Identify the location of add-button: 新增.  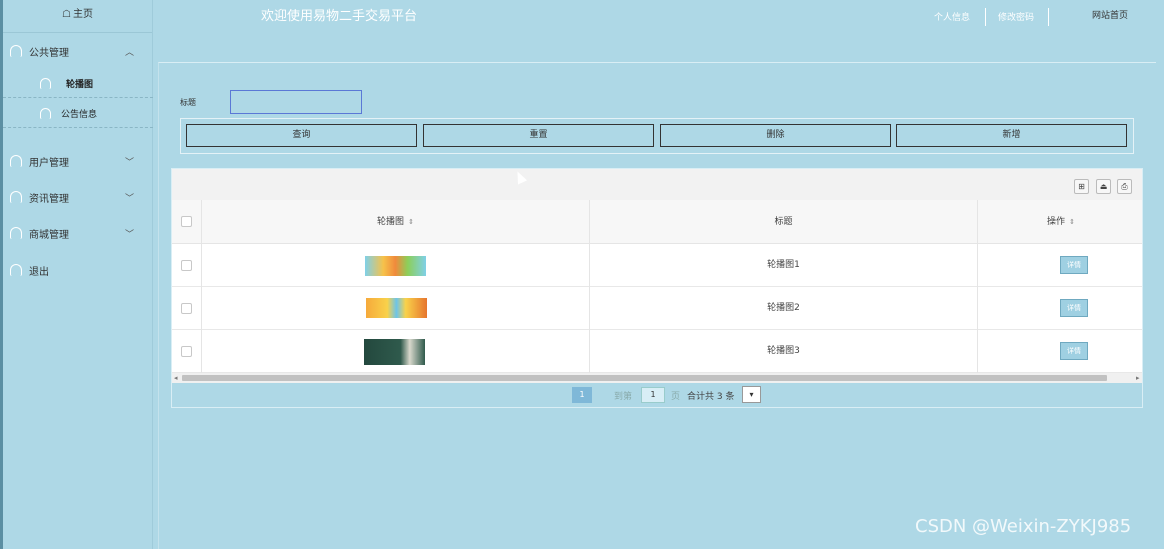
(1011, 135).